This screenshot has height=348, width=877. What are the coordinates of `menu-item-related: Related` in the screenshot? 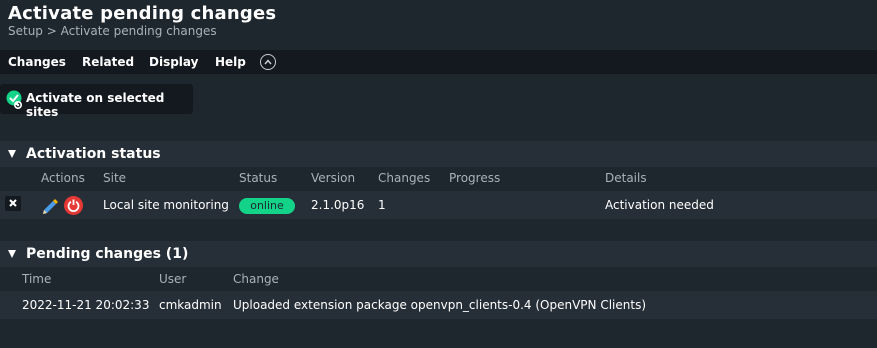 It's located at (108, 62).